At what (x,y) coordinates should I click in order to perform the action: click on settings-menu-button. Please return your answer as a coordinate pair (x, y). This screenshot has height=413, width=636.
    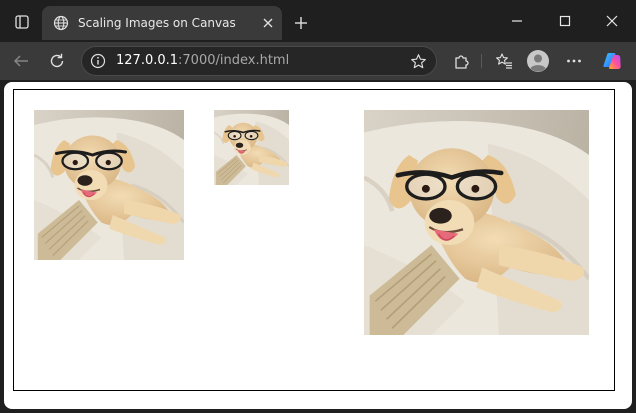
    Looking at the image, I should click on (574, 61).